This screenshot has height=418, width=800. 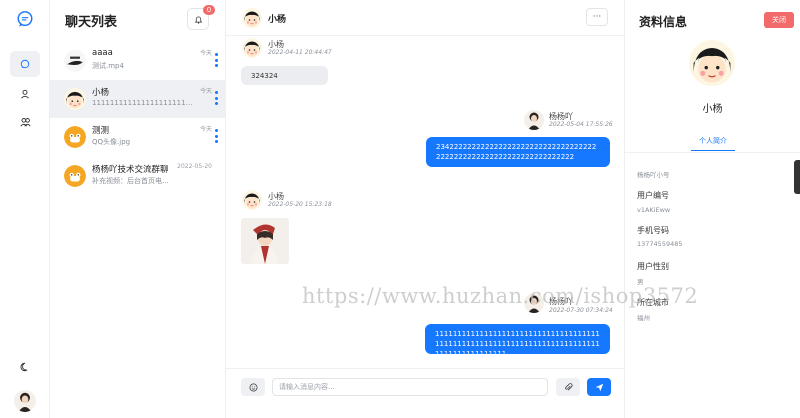 I want to click on send-icon, so click(x=599, y=387).